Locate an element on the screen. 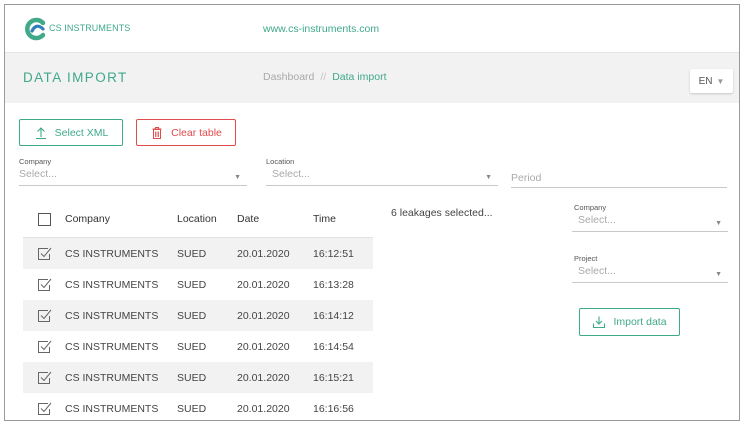  cell-time: 16:12:51 is located at coordinates (333, 253).